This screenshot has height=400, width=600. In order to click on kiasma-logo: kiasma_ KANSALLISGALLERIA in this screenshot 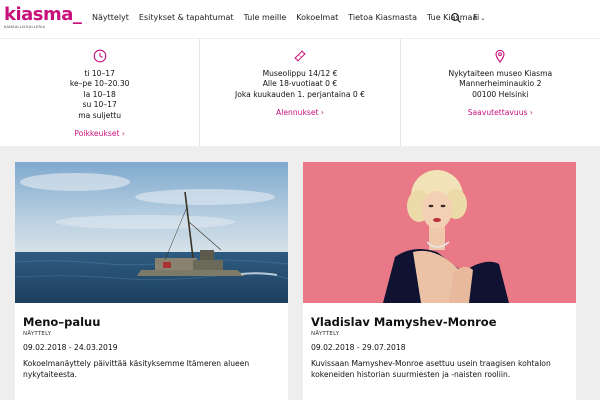, I will do `click(43, 17)`.